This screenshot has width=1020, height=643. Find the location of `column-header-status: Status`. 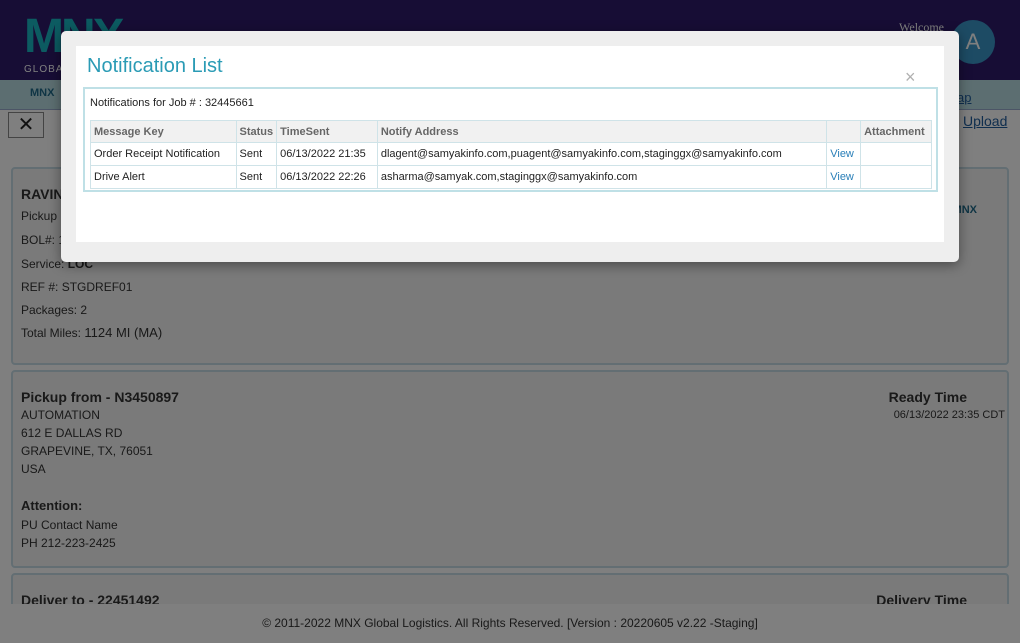

column-header-status: Status is located at coordinates (256, 131).